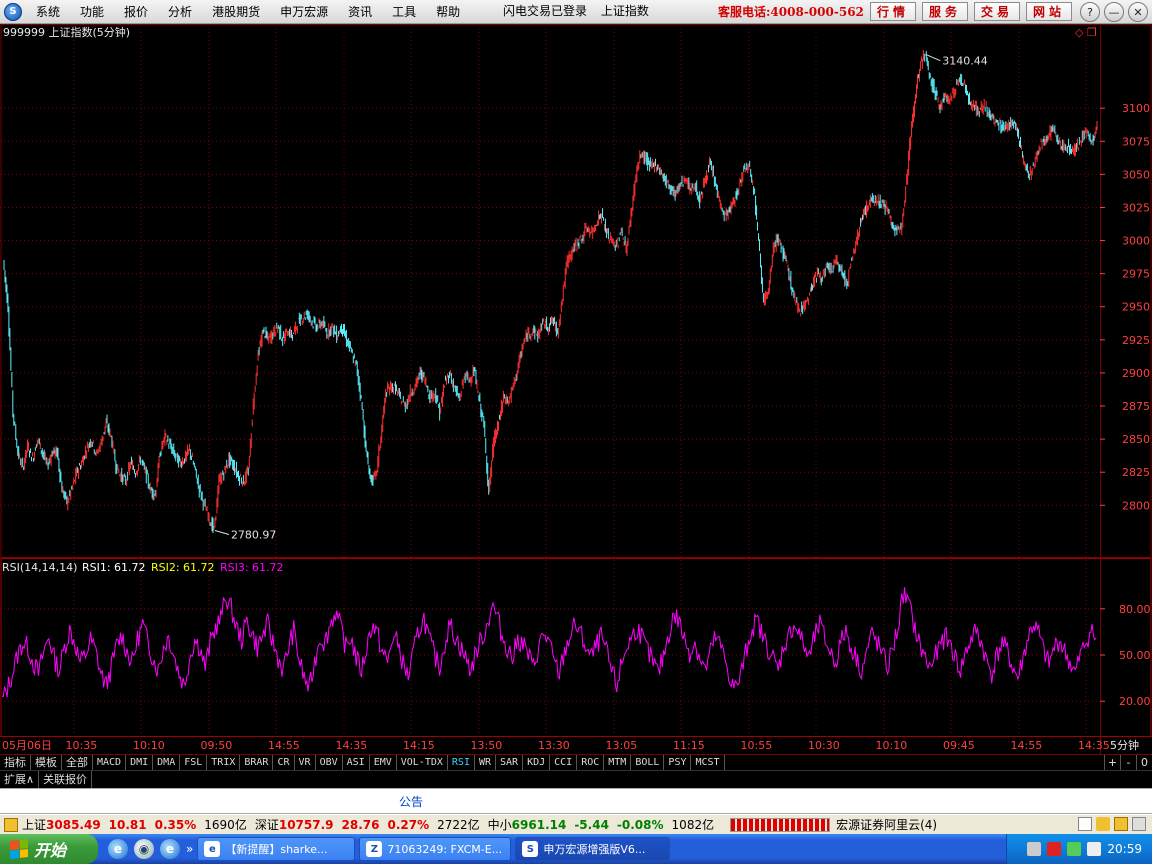 The width and height of the screenshot is (1152, 864). Describe the element at coordinates (554, 745) in the screenshot. I see `time-tick-label: 13:30` at that location.